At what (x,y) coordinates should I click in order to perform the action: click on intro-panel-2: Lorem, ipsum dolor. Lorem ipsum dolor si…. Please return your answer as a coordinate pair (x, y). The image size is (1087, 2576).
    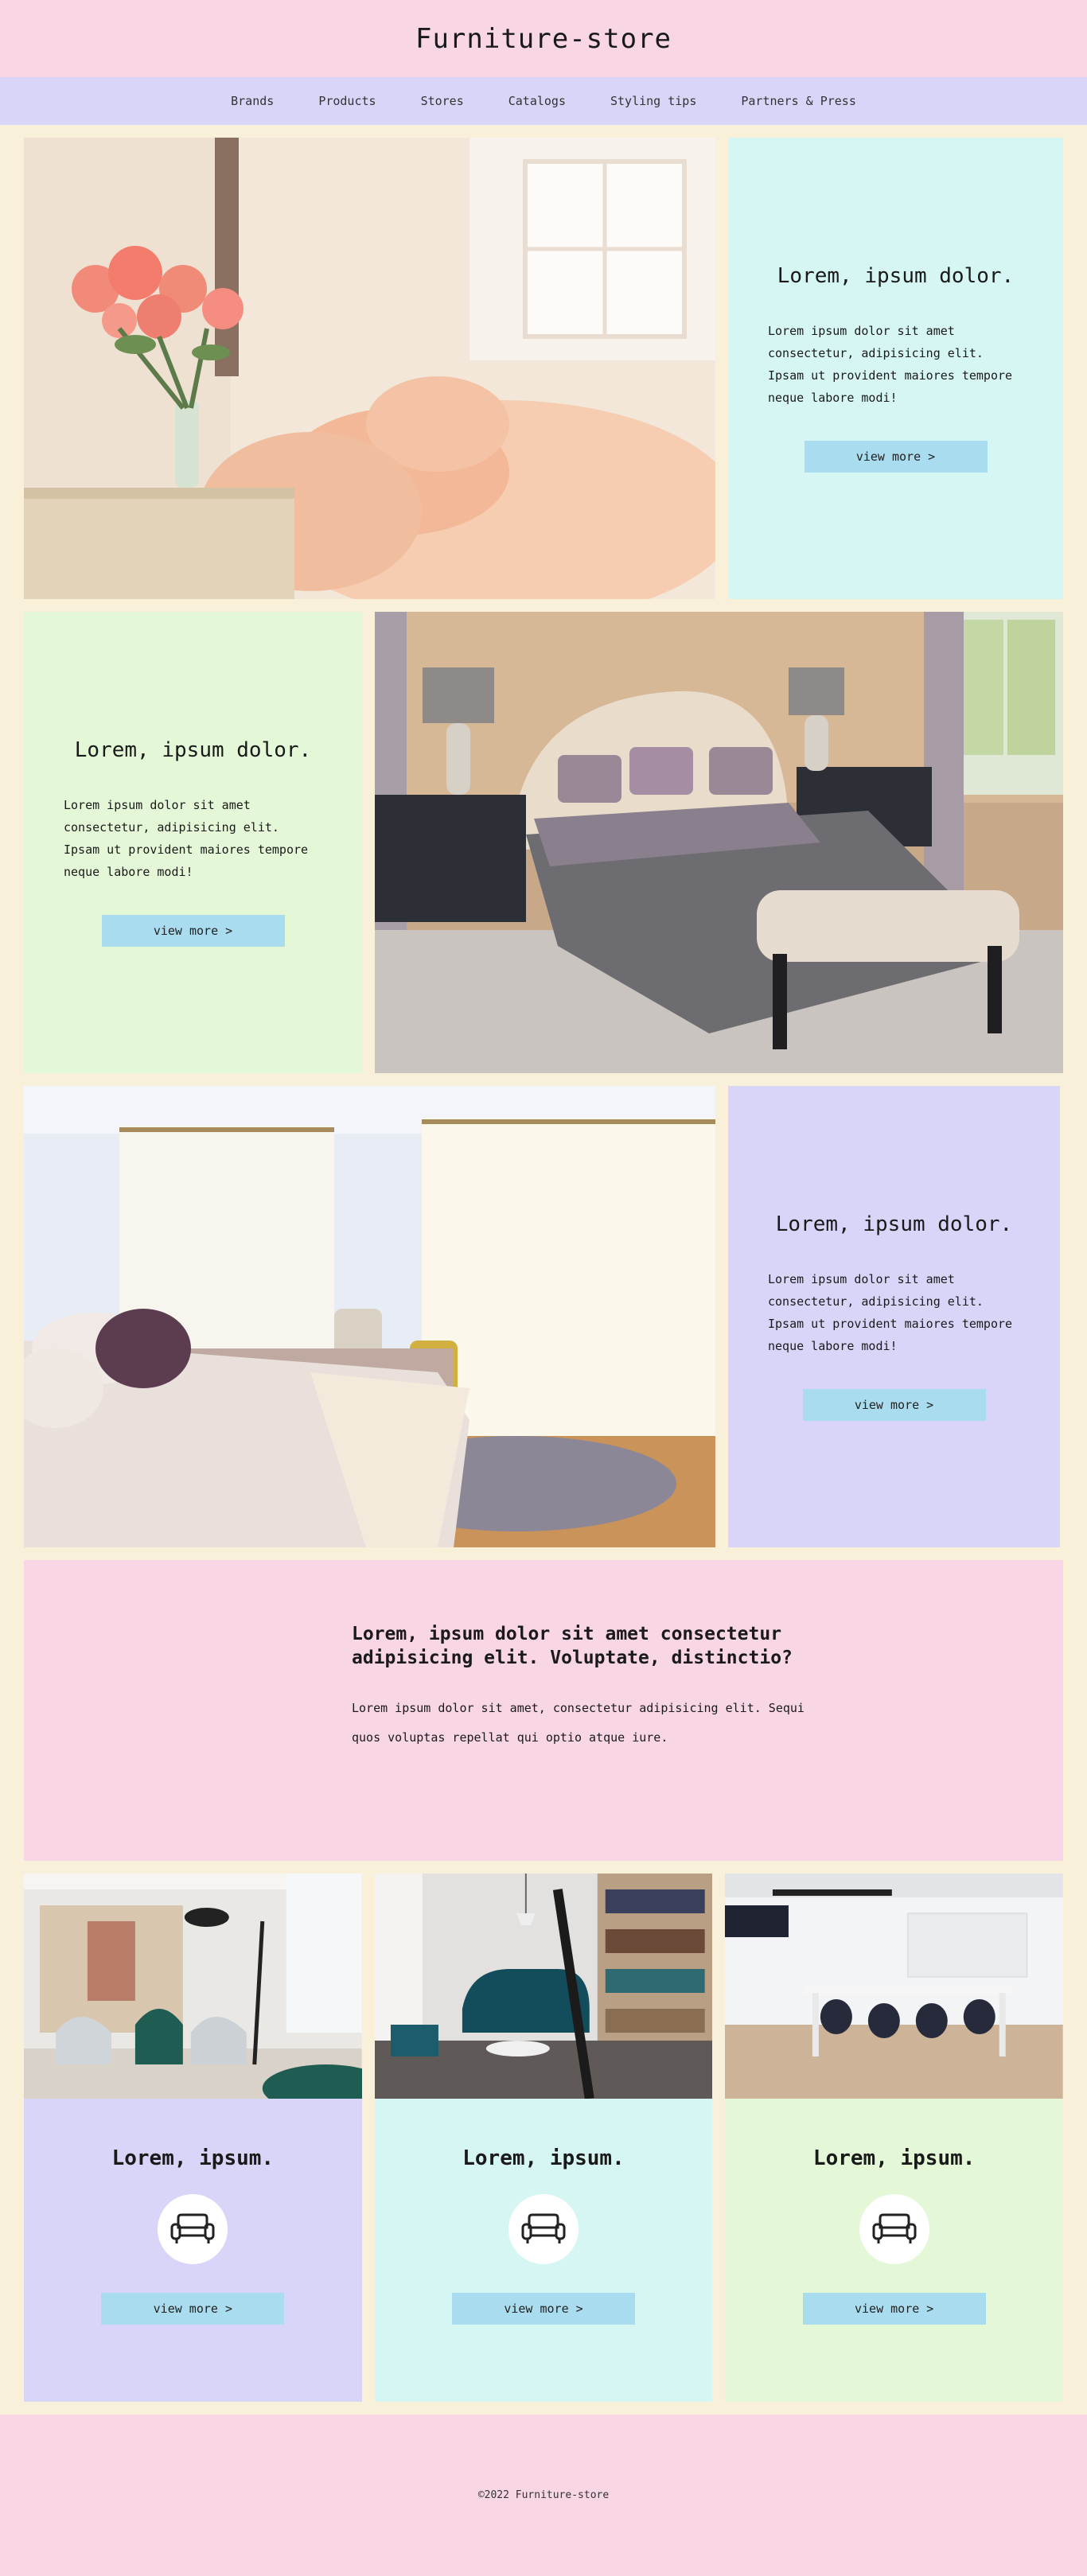
    Looking at the image, I should click on (193, 843).